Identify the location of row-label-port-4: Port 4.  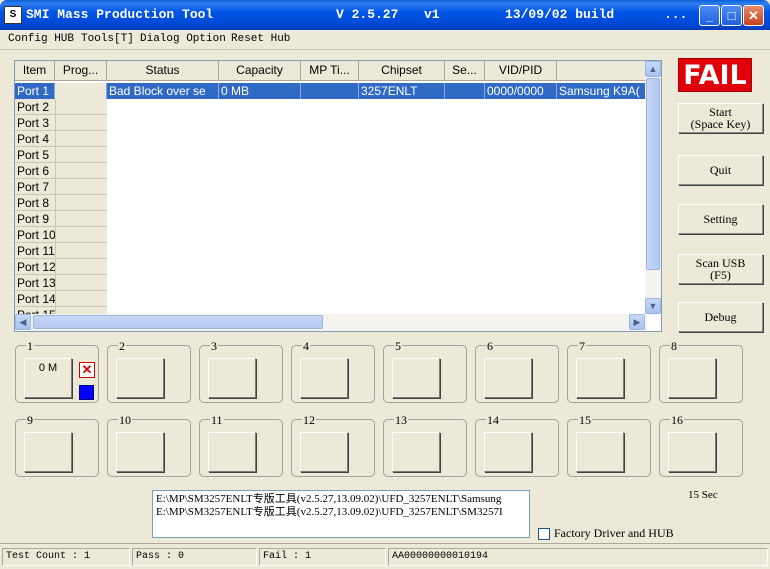
(35, 139).